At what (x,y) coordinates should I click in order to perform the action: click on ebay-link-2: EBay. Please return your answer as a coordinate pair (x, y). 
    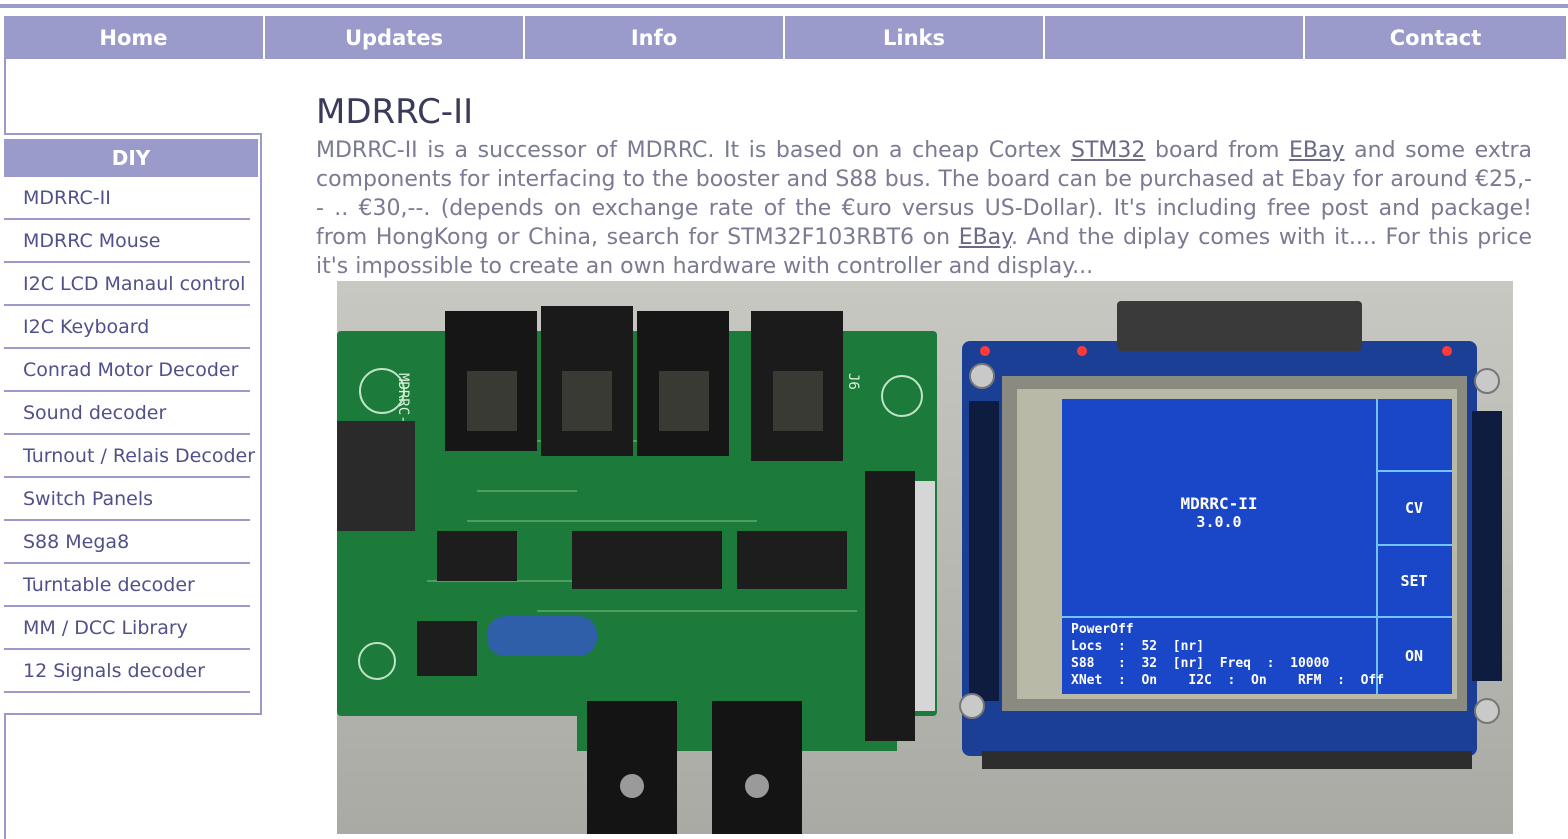
    Looking at the image, I should click on (985, 237).